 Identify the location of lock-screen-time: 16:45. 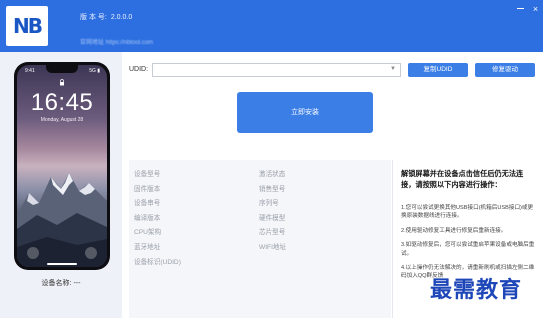
(62, 102).